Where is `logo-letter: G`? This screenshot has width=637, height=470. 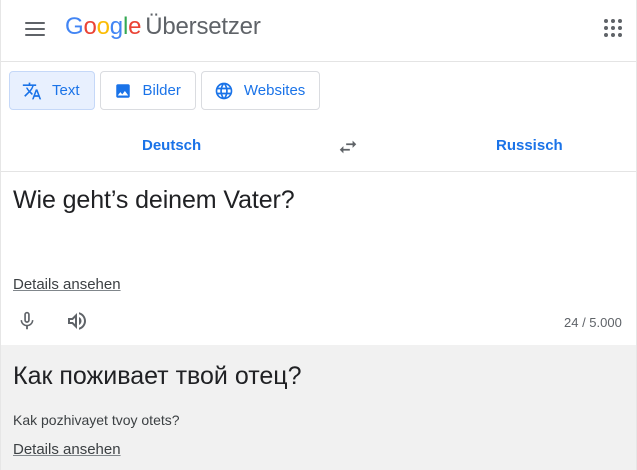 logo-letter: G is located at coordinates (74, 26).